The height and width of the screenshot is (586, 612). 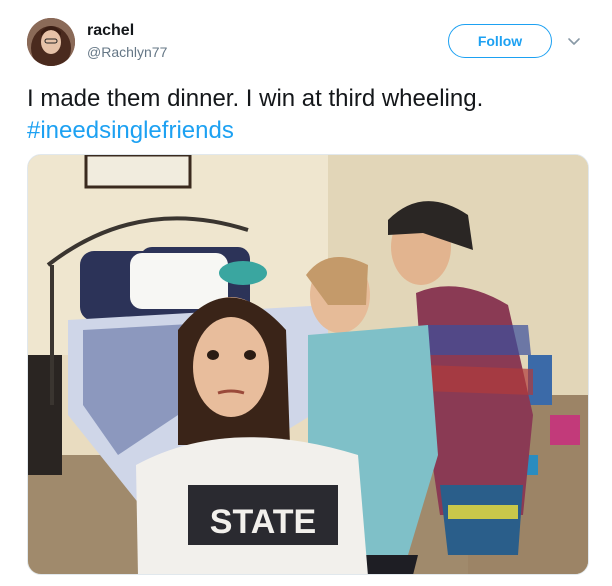 I want to click on hashtag-link: #ineedsinglefriends, so click(x=312, y=131).